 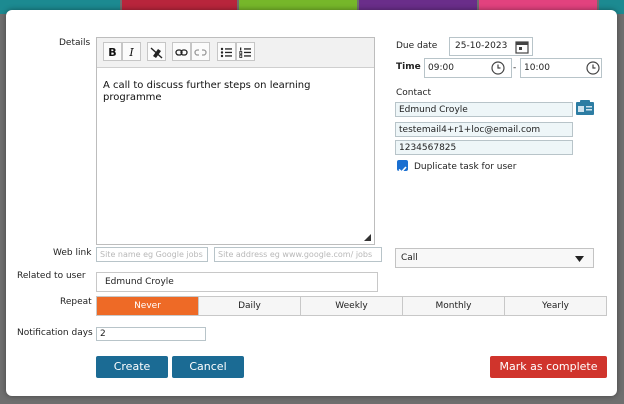 I want to click on bold-button: B, so click(x=112, y=51).